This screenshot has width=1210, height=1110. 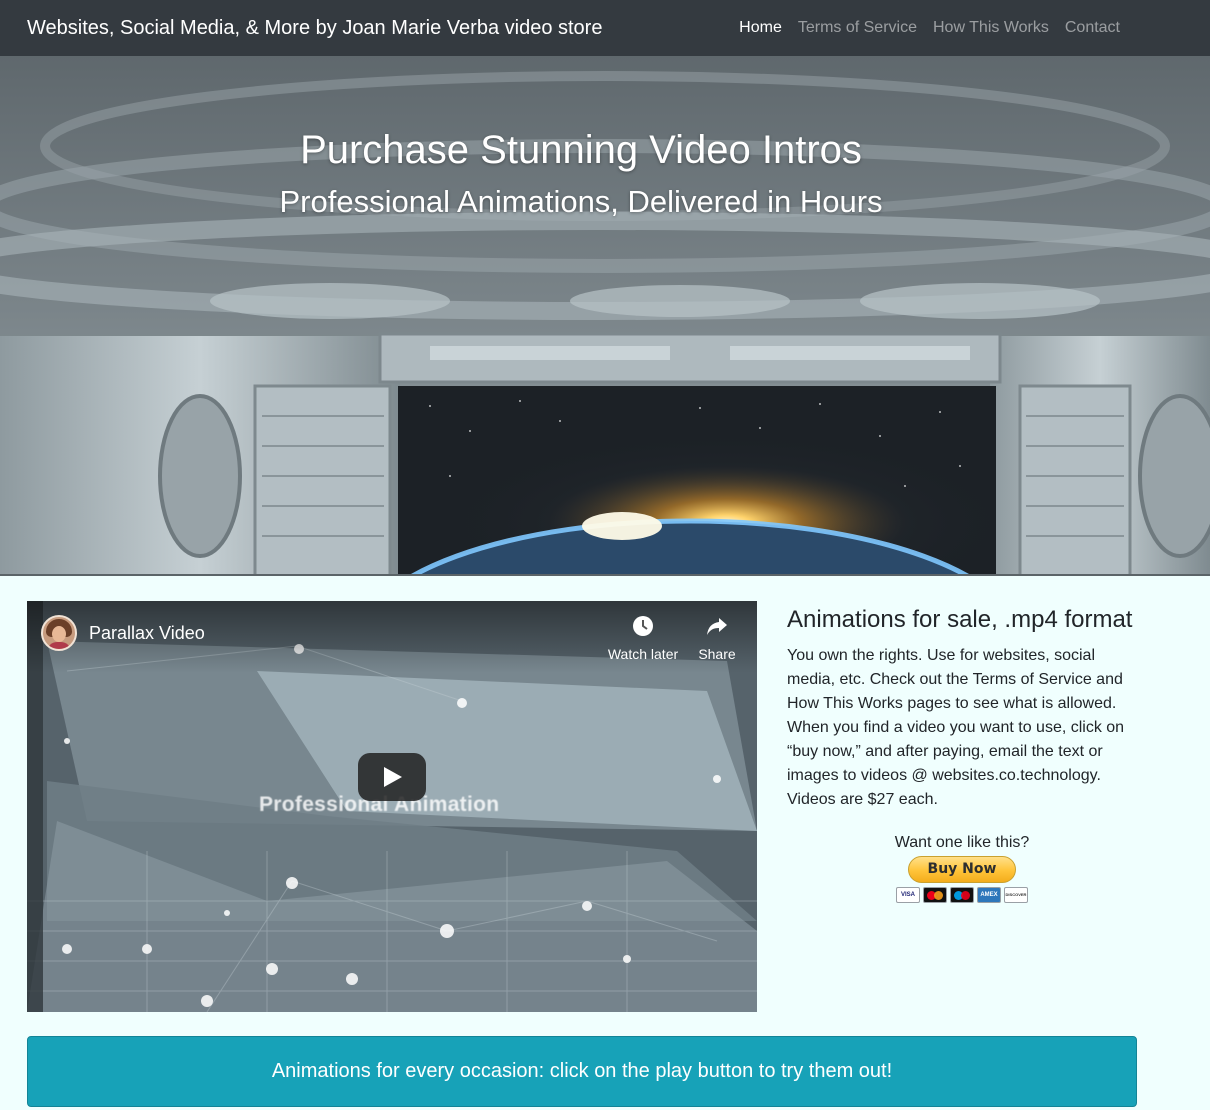 I want to click on buy-now-button: Buy Now, so click(x=962, y=869).